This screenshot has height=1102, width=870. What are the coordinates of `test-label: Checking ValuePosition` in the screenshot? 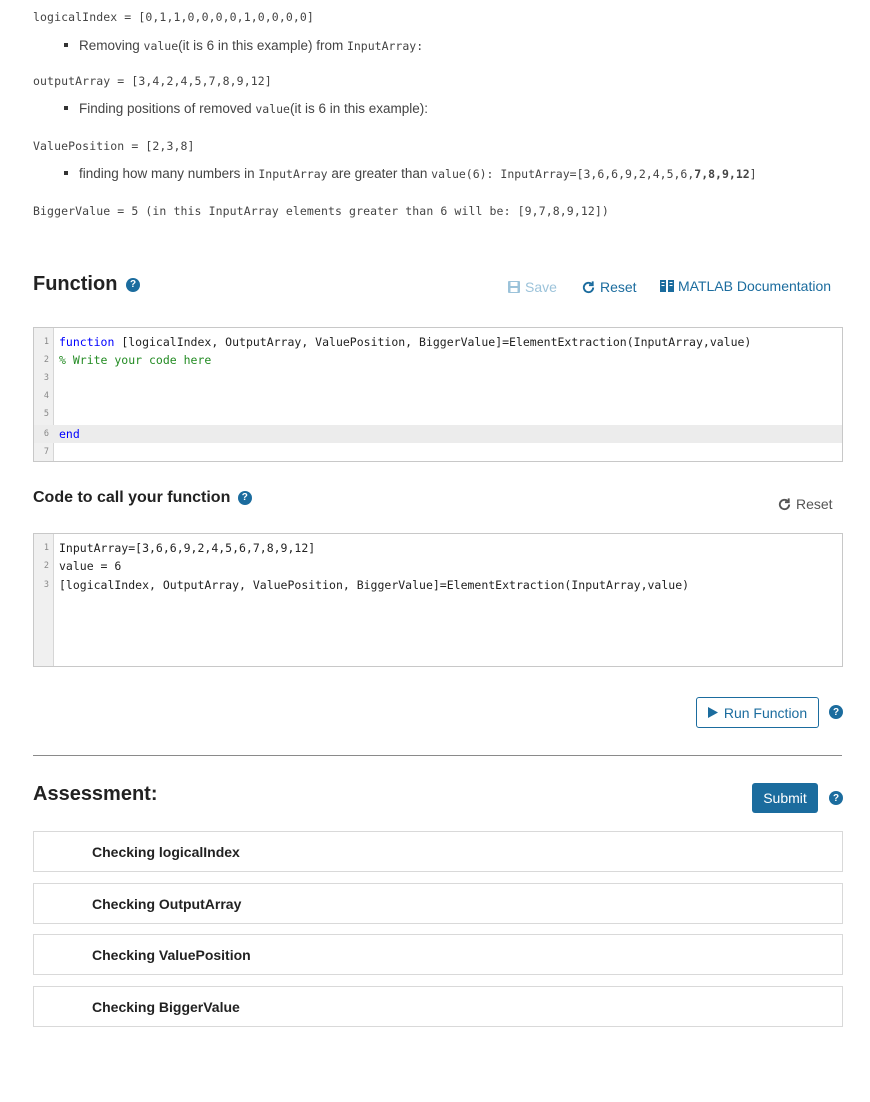 It's located at (171, 955).